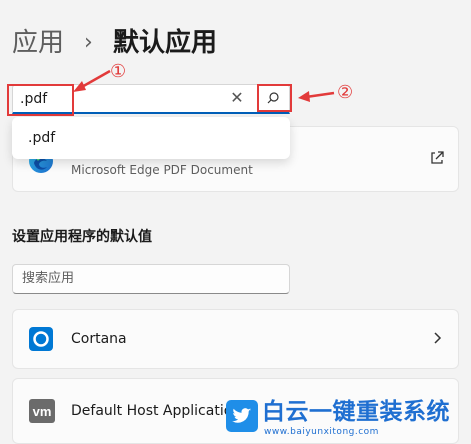 Image resolution: width=471 pixels, height=444 pixels. I want to click on suggestion-item: .pdf, so click(41, 138).